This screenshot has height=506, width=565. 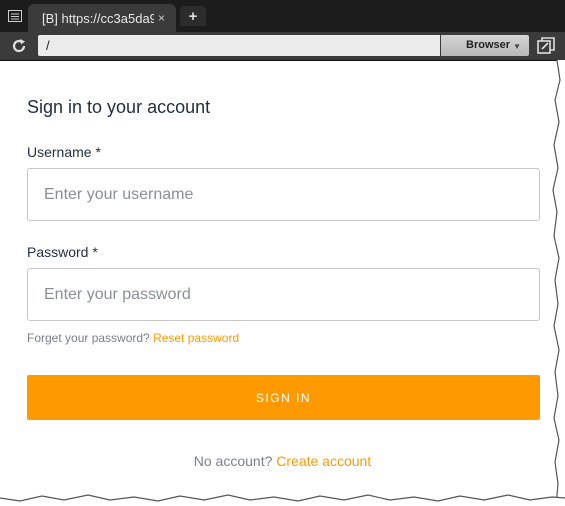 I want to click on no-account-text: No account?, so click(x=233, y=461).